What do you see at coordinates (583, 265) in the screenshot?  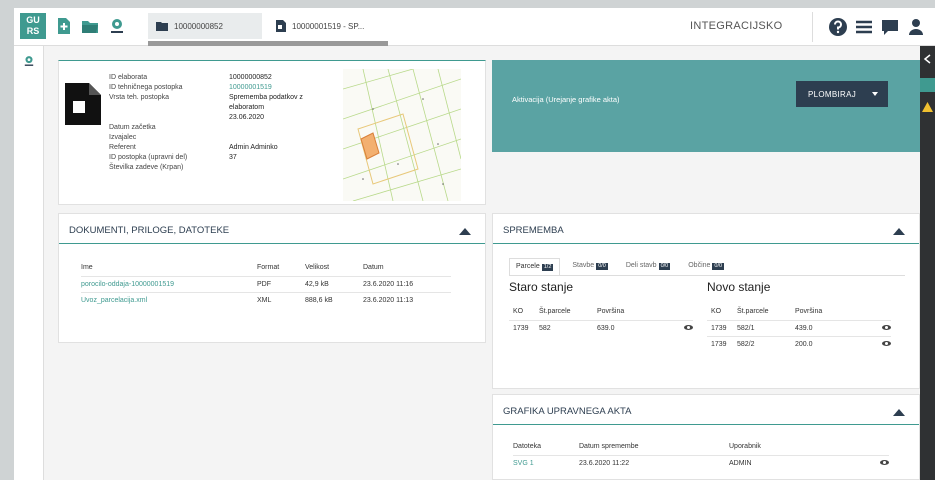 I see `tab-label: Stavbe` at bounding box center [583, 265].